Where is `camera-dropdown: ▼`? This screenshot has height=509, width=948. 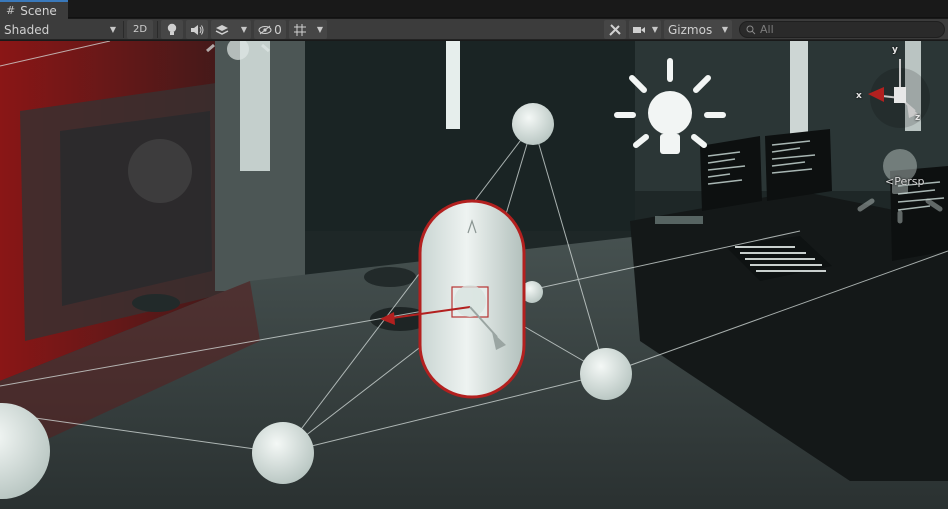
camera-dropdown: ▼ is located at coordinates (645, 29).